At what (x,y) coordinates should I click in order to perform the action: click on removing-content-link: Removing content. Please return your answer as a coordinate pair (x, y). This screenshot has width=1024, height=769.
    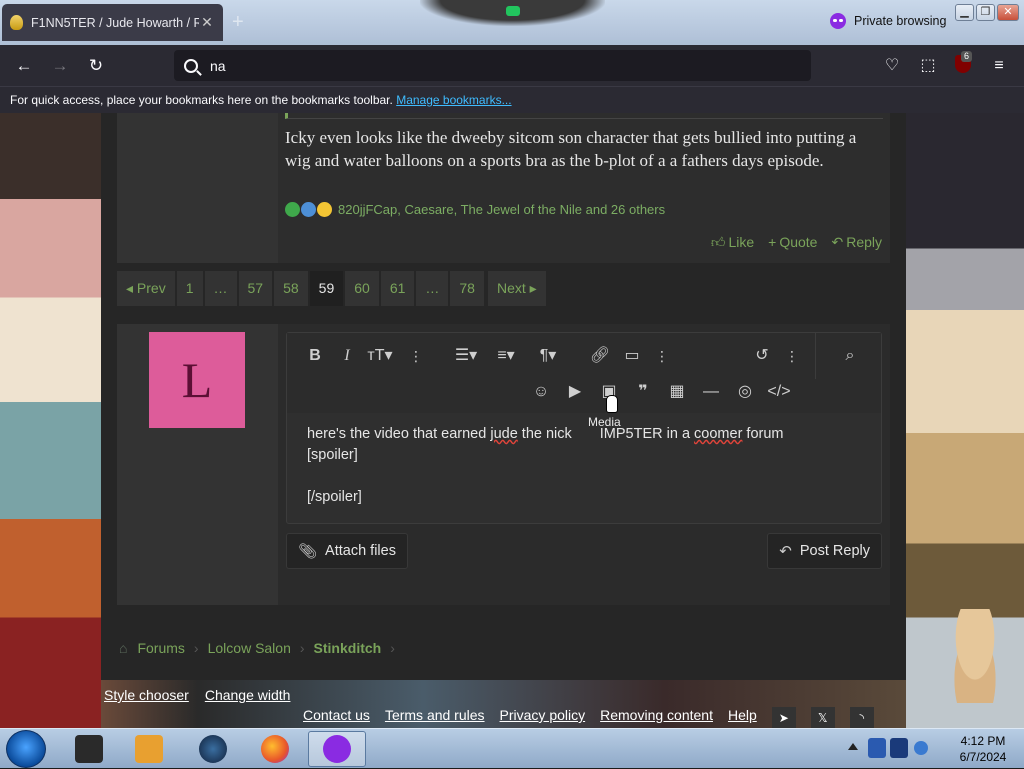
    Looking at the image, I should click on (656, 717).